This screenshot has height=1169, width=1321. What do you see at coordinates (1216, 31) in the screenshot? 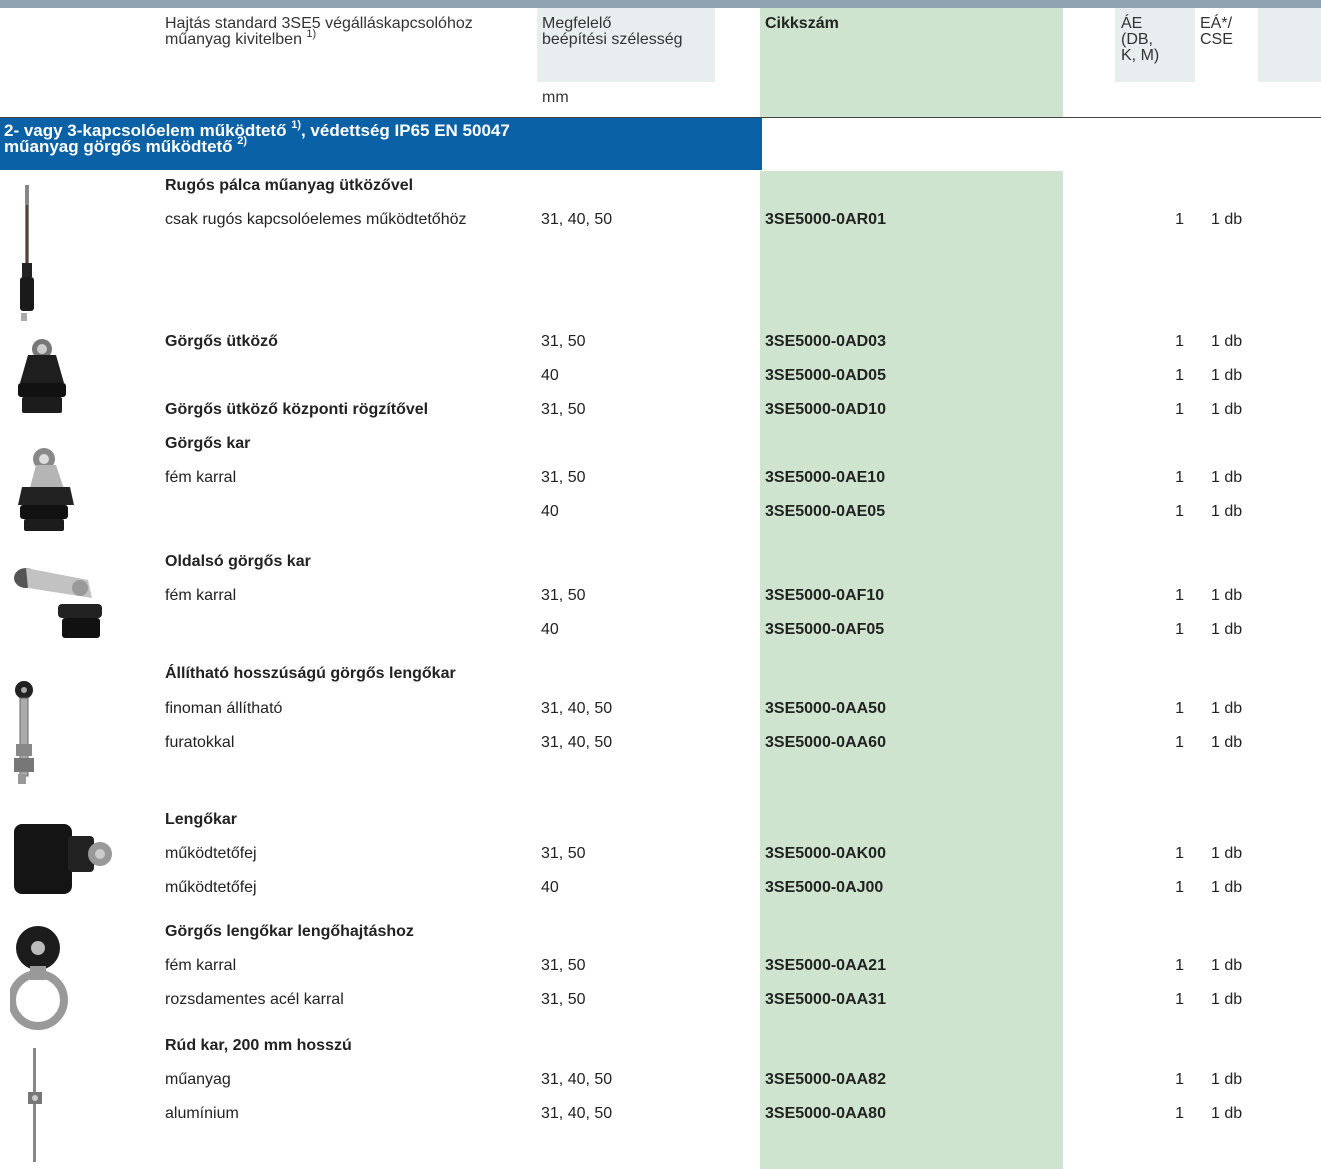
I see `ea-header: EÁ*/ CSE` at bounding box center [1216, 31].